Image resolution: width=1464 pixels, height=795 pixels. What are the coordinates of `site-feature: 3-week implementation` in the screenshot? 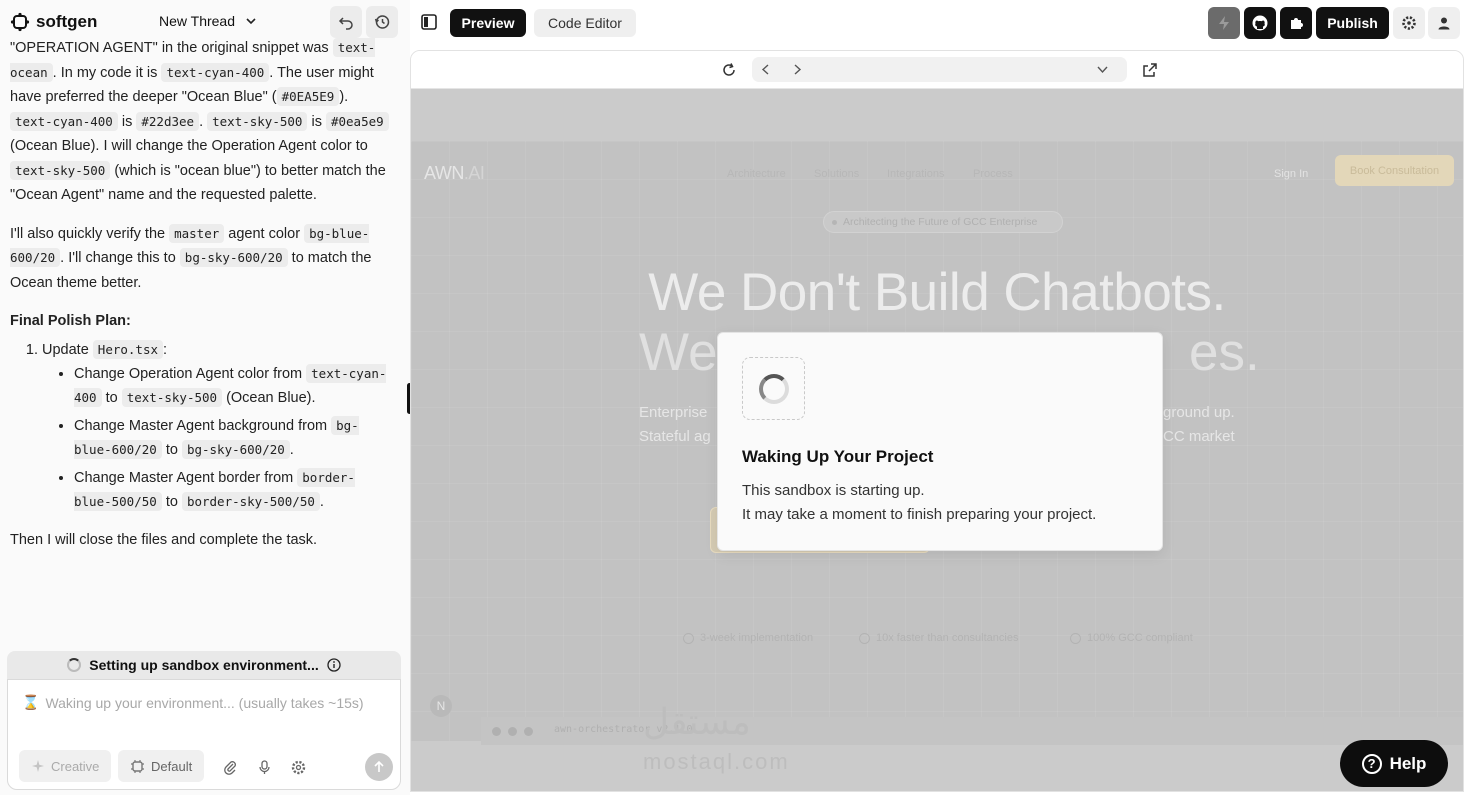 It's located at (748, 638).